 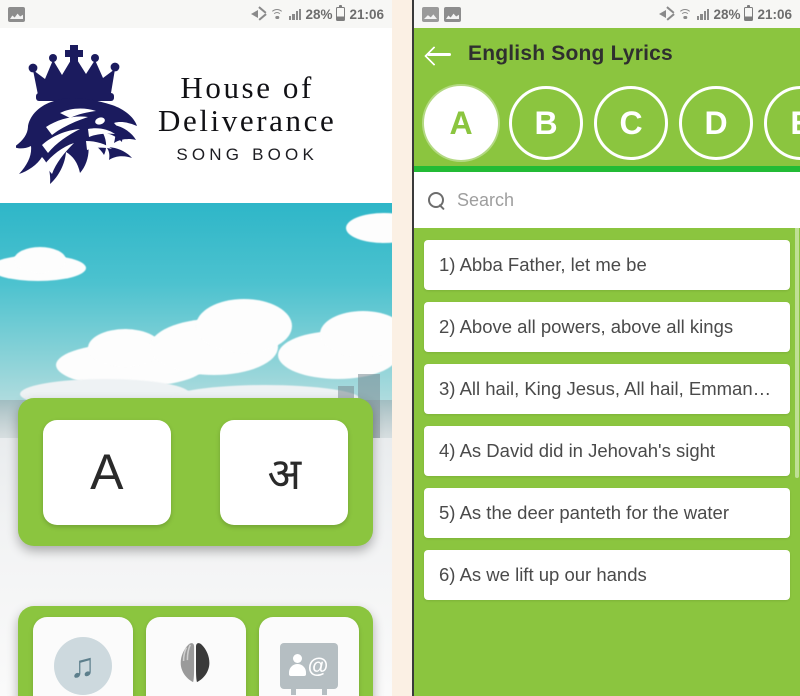 I want to click on app-logo-header: House of Deliverance SONG BOOK, so click(x=196, y=115).